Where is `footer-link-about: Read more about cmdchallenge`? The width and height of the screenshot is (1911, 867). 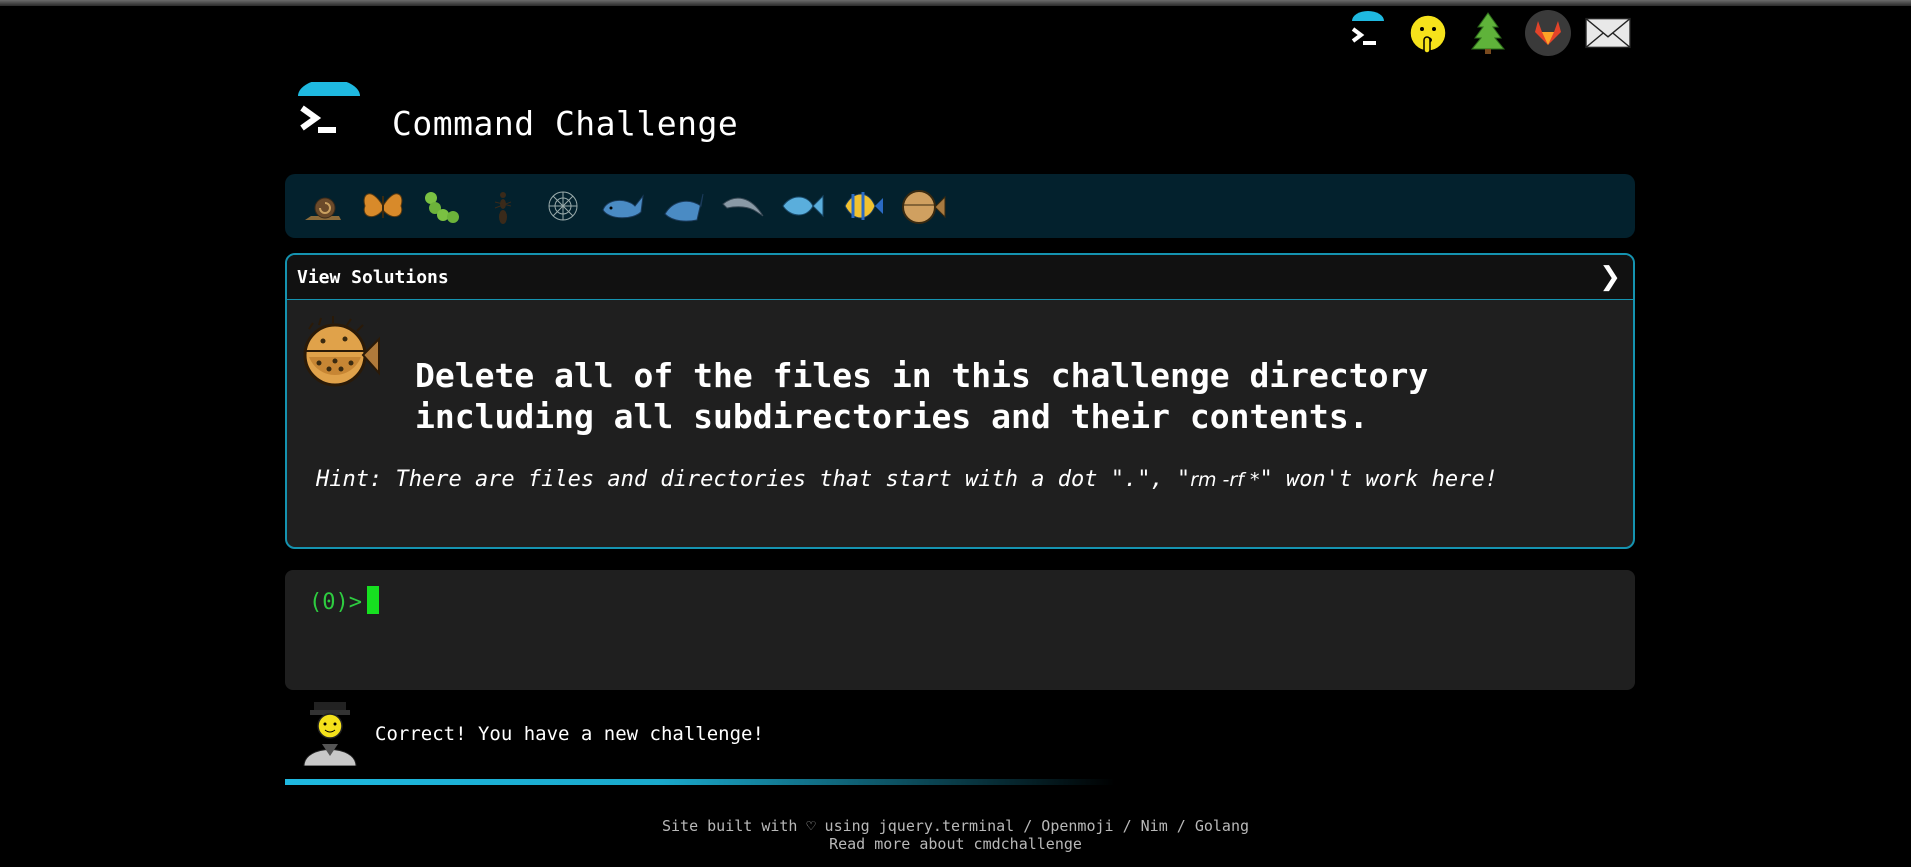 footer-link-about: Read more about cmdchallenge is located at coordinates (955, 844).